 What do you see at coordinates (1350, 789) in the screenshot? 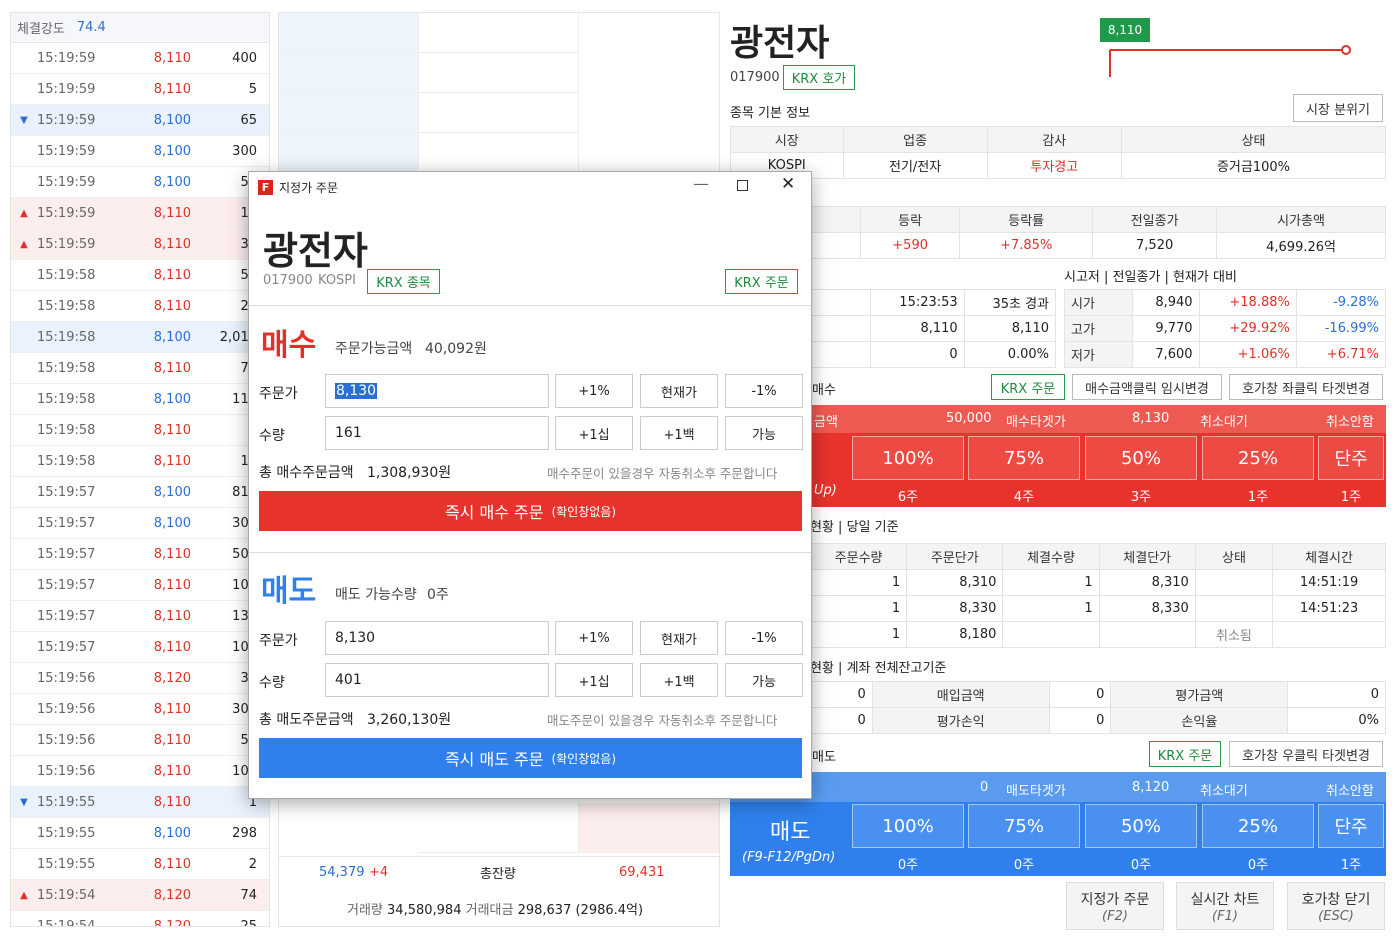
I see `sell-cancel-none: 취소안함` at bounding box center [1350, 789].